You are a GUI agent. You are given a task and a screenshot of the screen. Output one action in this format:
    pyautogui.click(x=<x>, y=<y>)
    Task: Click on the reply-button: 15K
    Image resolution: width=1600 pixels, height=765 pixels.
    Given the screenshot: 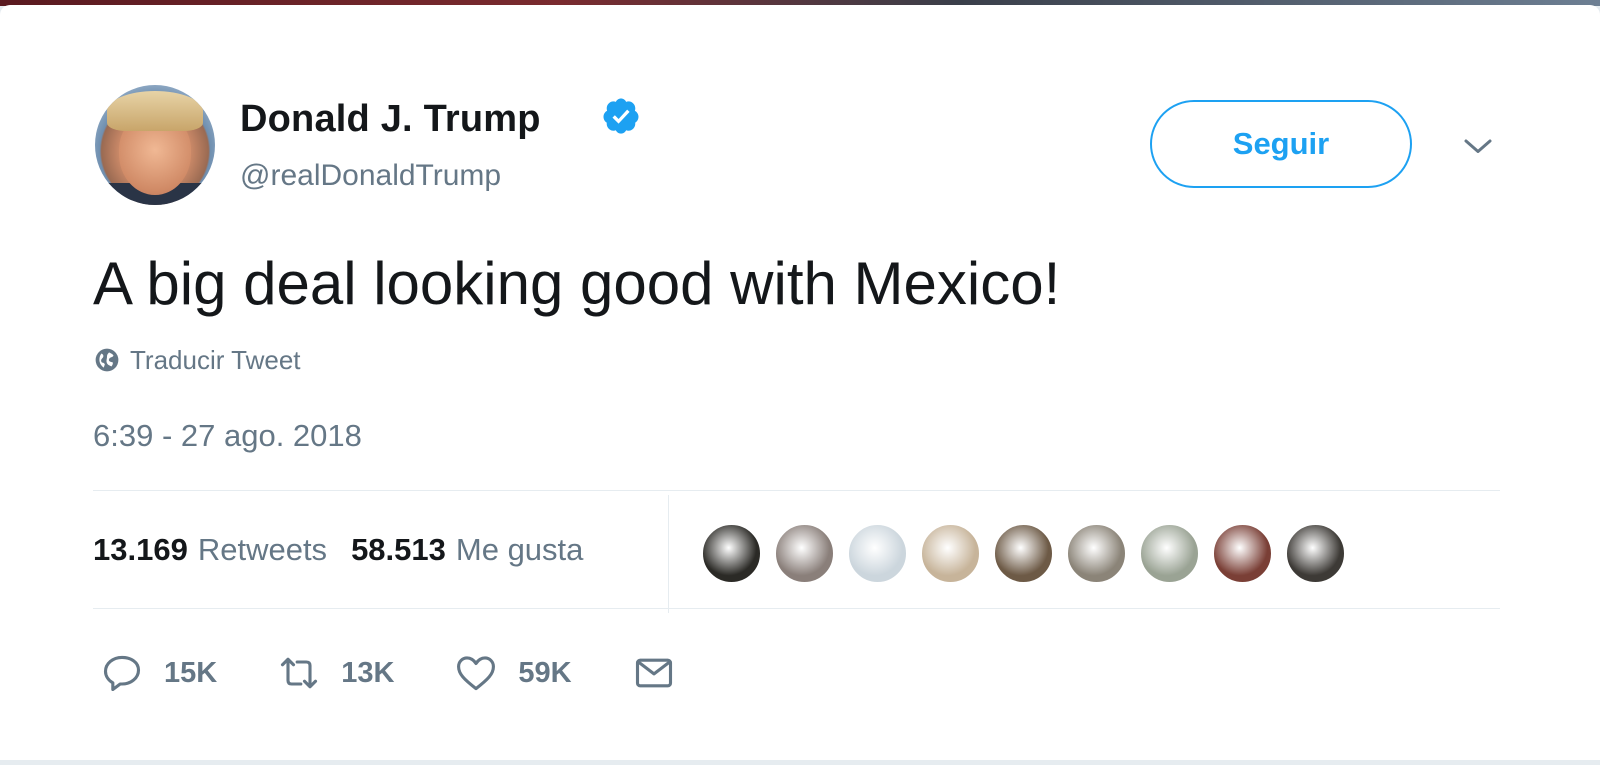 What is the action you would take?
    pyautogui.click(x=158, y=673)
    